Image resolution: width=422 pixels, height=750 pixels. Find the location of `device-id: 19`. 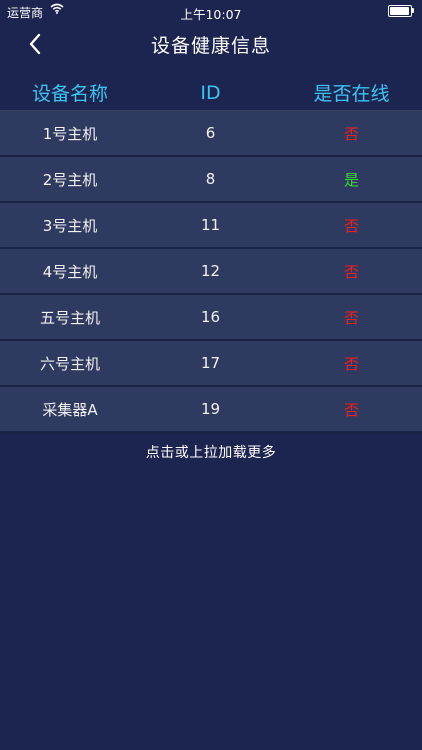

device-id: 19 is located at coordinates (210, 409).